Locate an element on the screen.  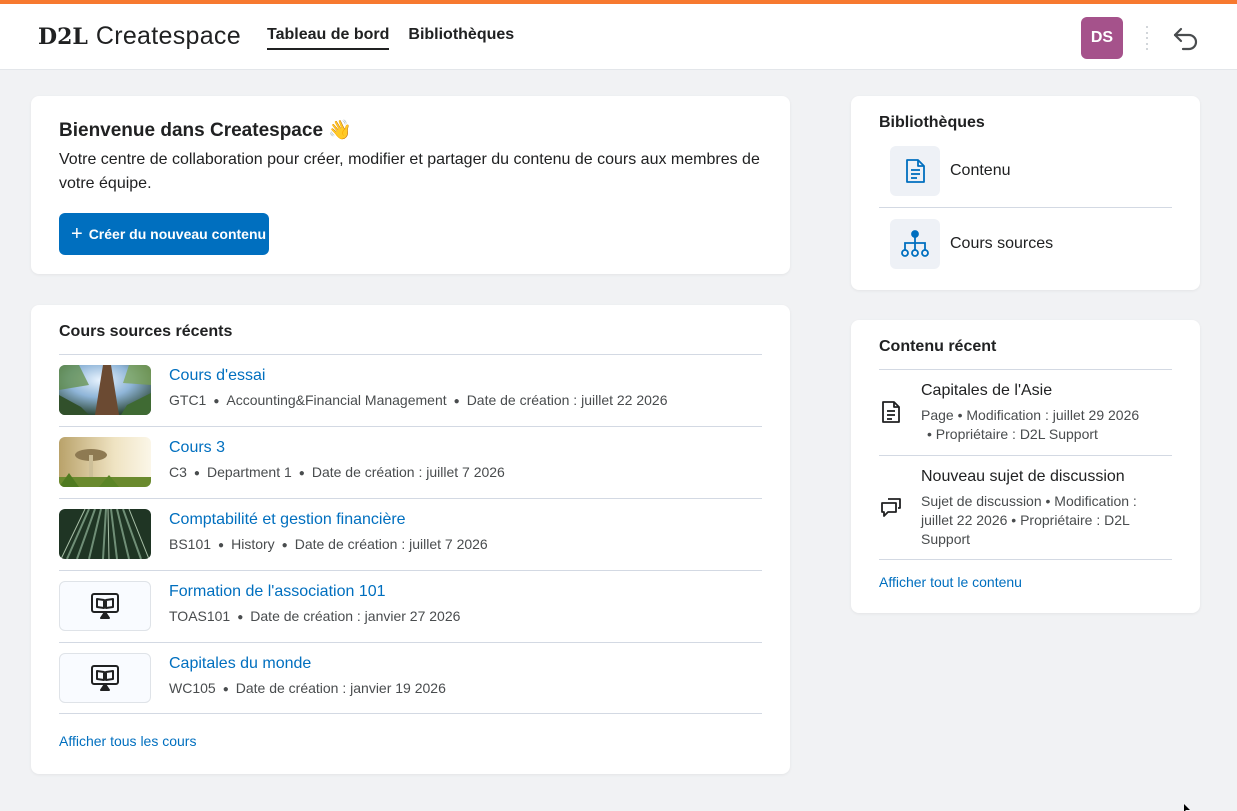
content-title-link: Capitales de l'Asie is located at coordinates (986, 391).